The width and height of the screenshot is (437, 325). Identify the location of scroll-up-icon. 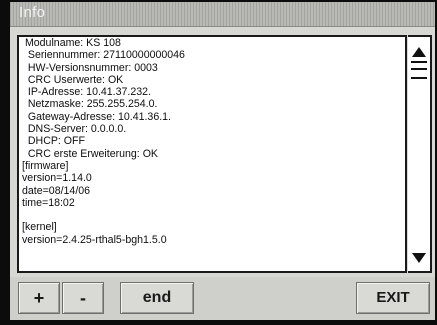
(419, 52).